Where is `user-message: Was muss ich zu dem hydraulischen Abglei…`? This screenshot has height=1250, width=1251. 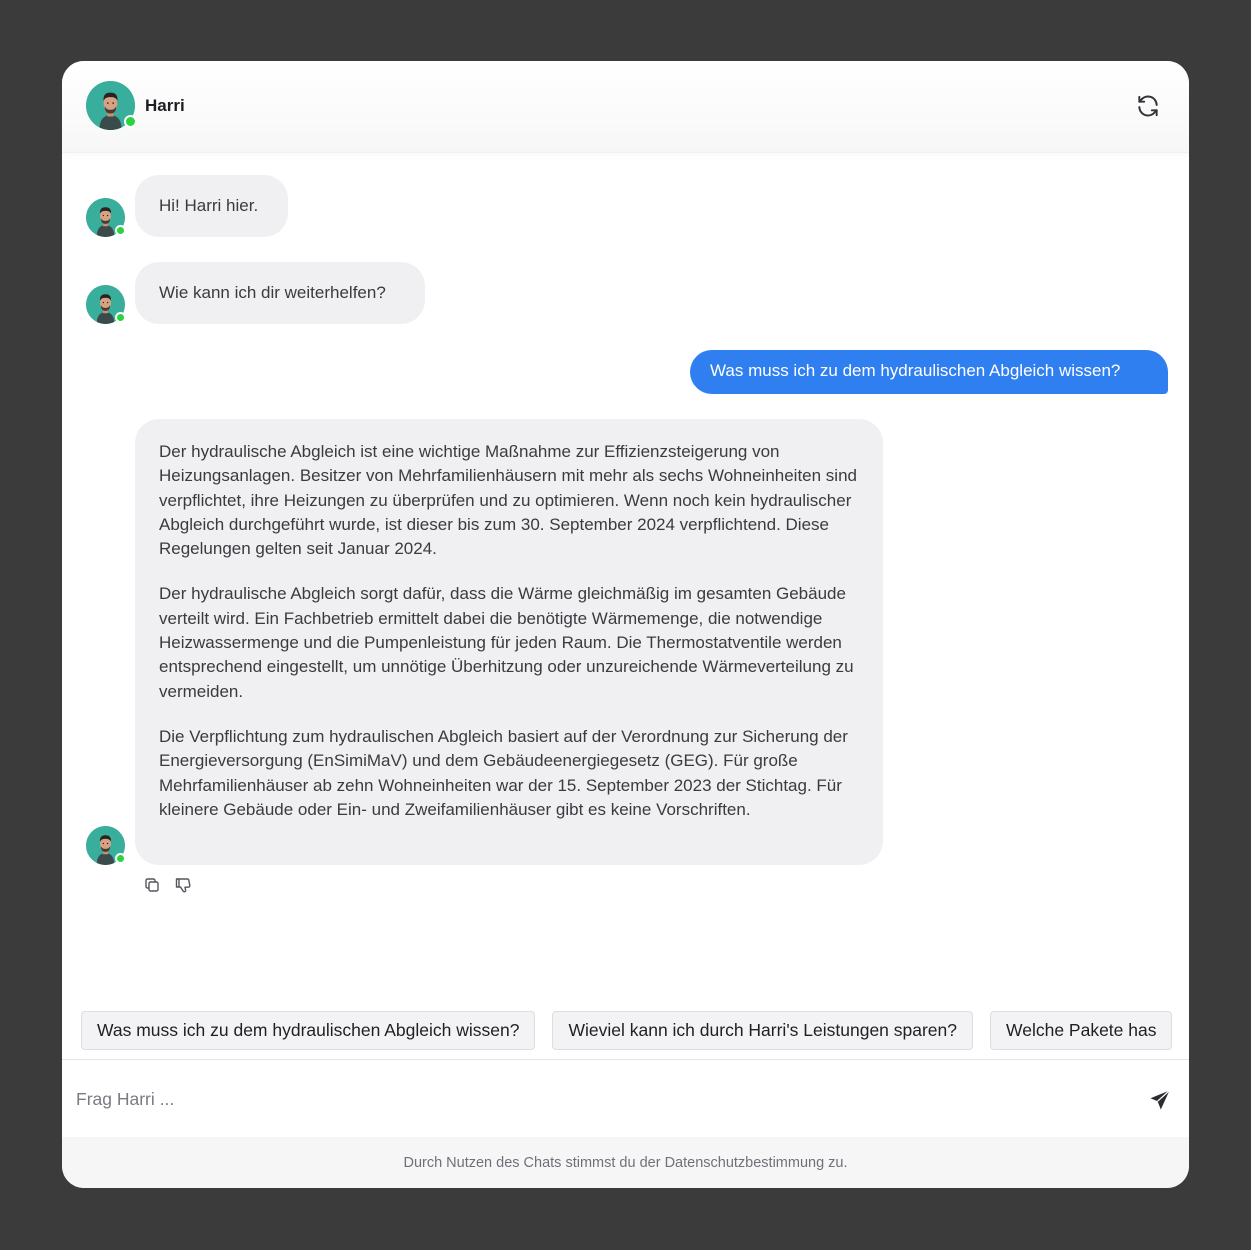 user-message: Was muss ich zu dem hydraulischen Abglei… is located at coordinates (929, 372).